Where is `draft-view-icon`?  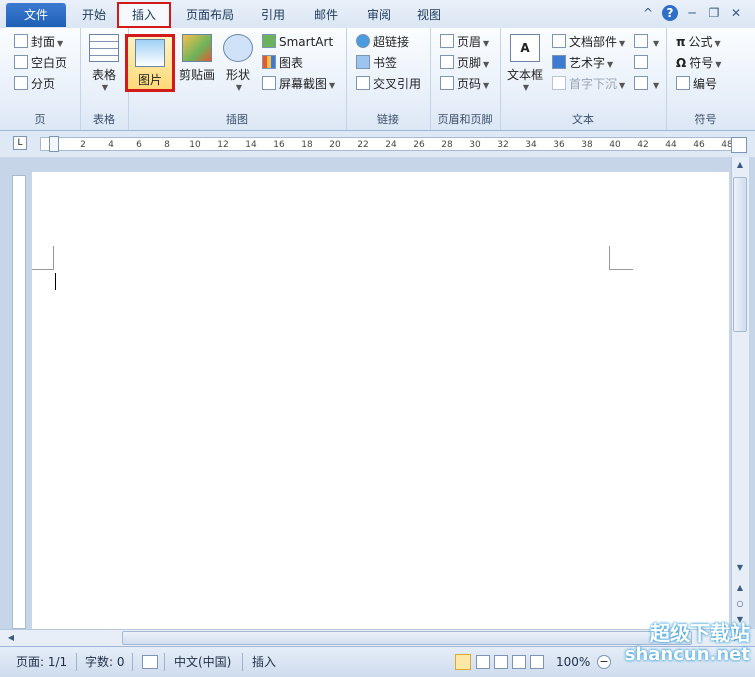 draft-view-icon is located at coordinates (537, 662).